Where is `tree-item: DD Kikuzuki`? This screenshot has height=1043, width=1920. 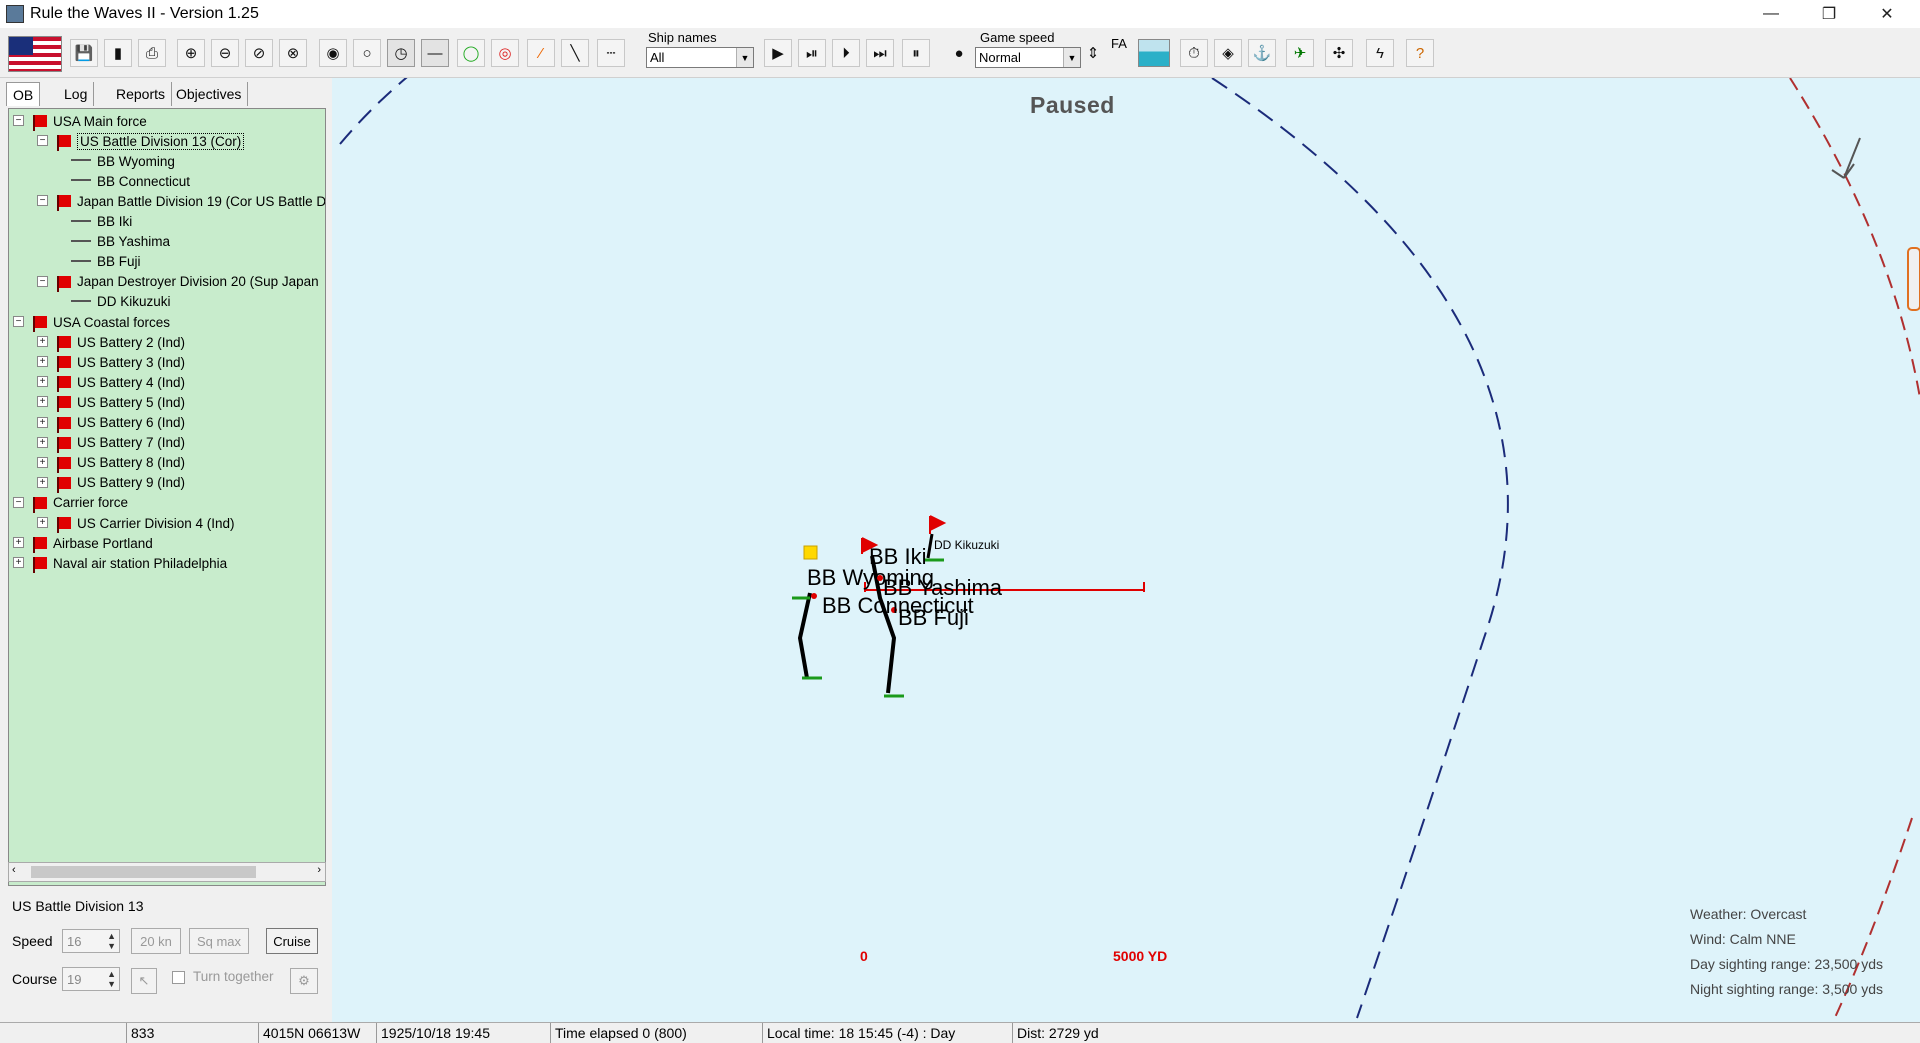 tree-item: DD Kikuzuki is located at coordinates (167, 302).